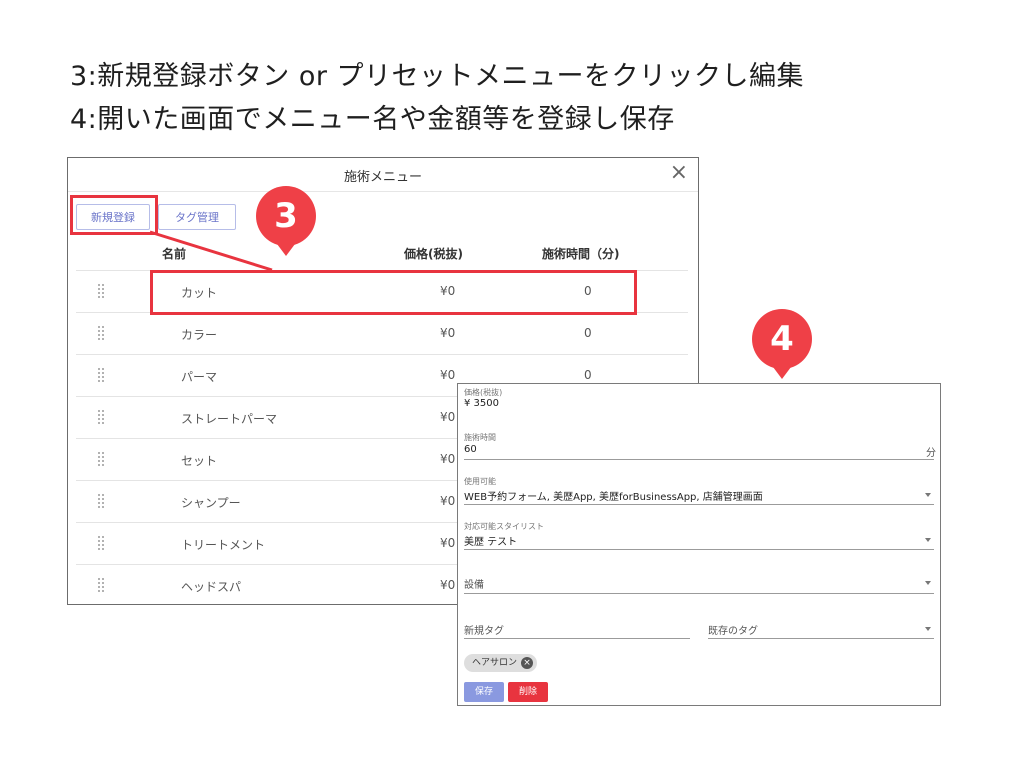 Image resolution: width=1024 pixels, height=768 pixels. What do you see at coordinates (821, 638) in the screenshot?
I see `existing-tag-underline` at bounding box center [821, 638].